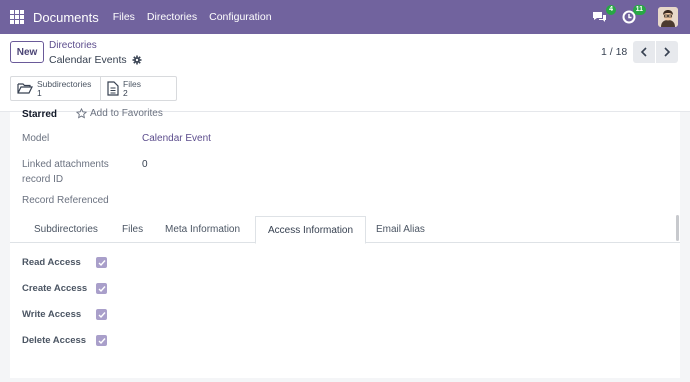  Describe the element at coordinates (25, 88) in the screenshot. I see `folder-open-icon` at that location.